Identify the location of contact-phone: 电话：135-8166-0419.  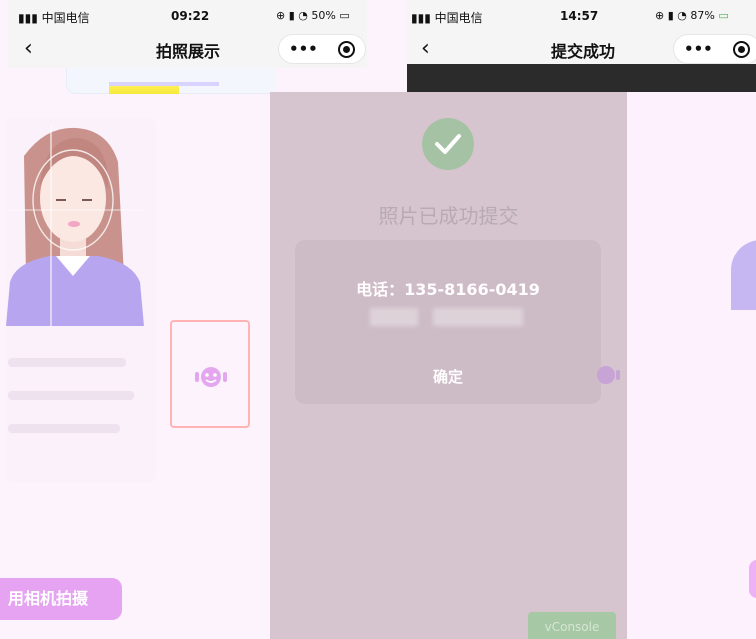
(448, 289).